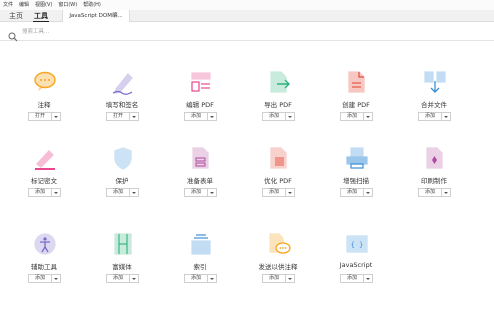  Describe the element at coordinates (41, 16) in the screenshot. I see `tab-tools: 工具` at that location.